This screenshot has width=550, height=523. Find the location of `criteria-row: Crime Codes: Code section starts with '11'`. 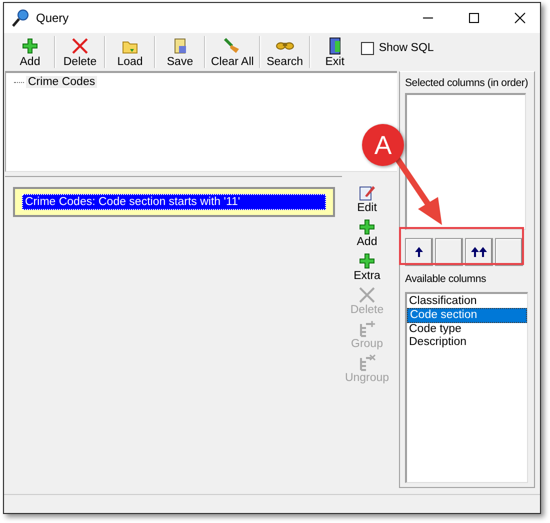

criteria-row: Crime Codes: Code section starts with '11' is located at coordinates (174, 202).